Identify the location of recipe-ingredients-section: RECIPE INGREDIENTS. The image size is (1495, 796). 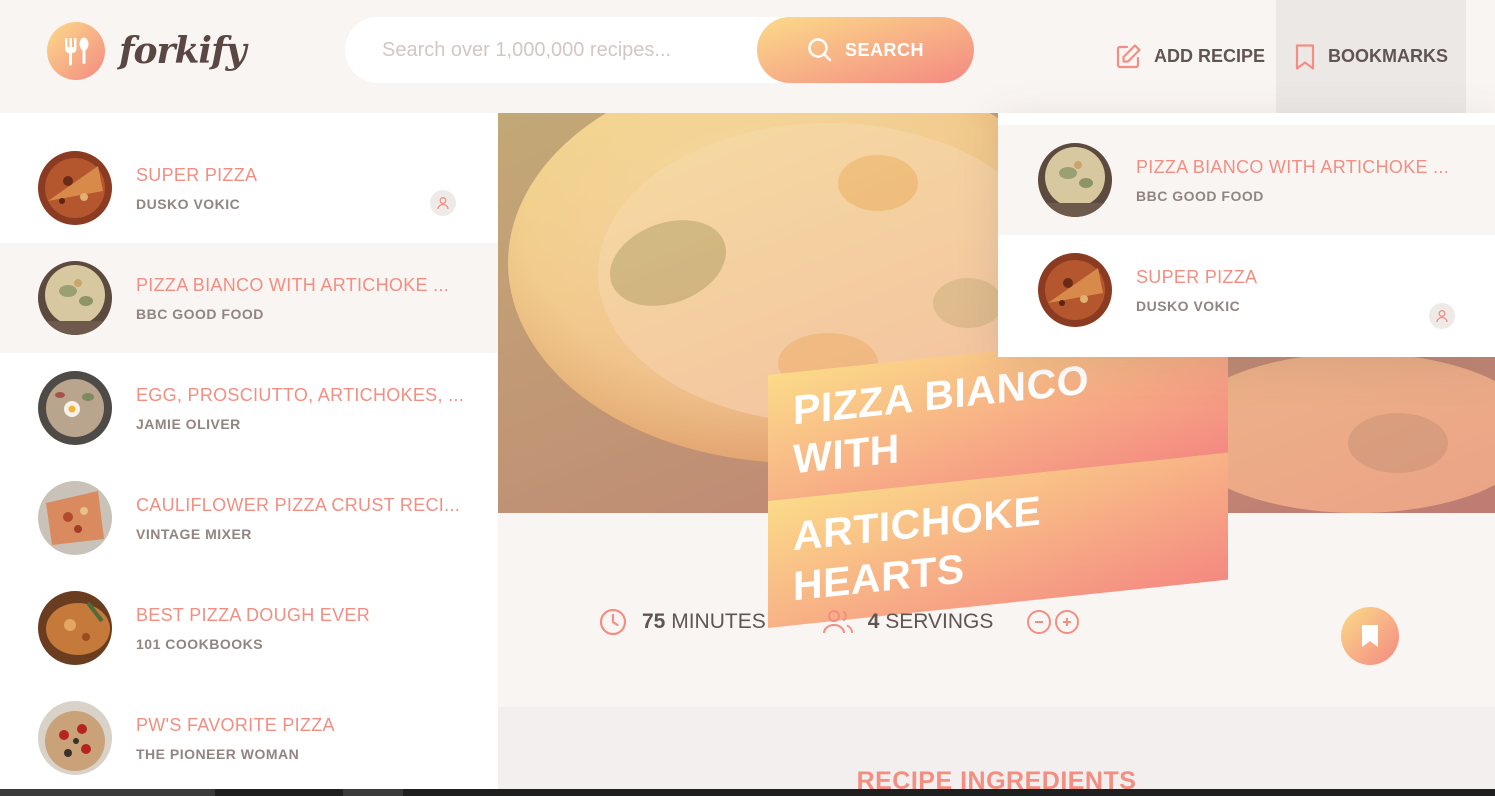
(996, 751).